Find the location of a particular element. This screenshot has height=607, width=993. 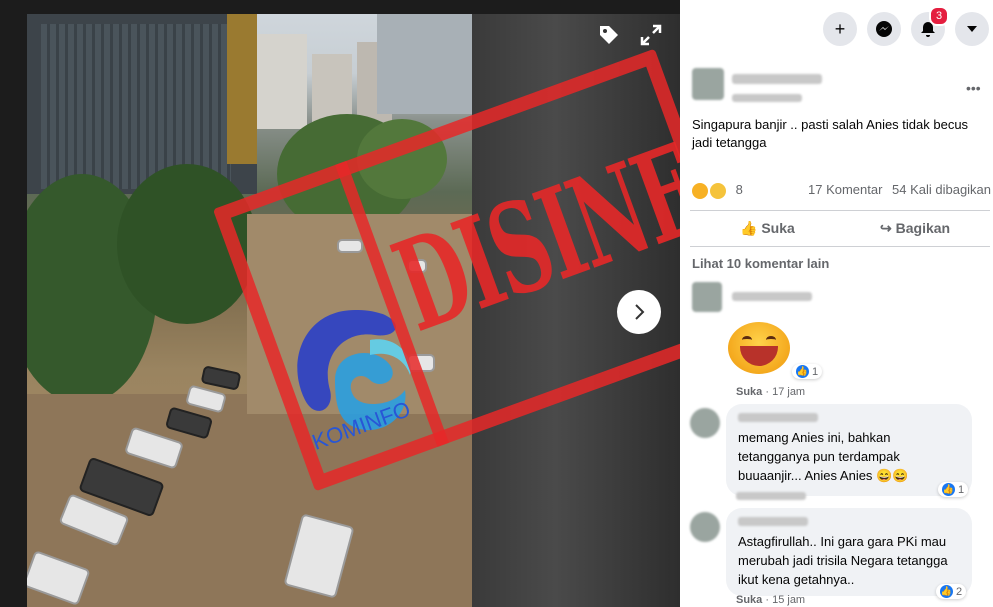

share-button: ↪ Bagikan is located at coordinates (915, 228).